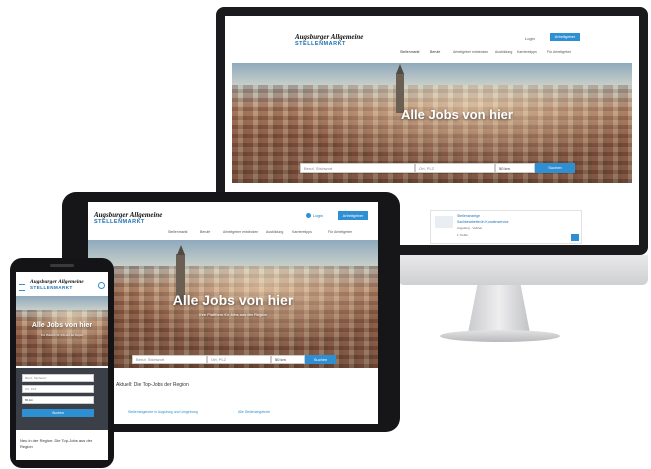 The height and width of the screenshot is (469, 651). Describe the element at coordinates (530, 38) in the screenshot. I see `desktop-login-link: Login` at that location.